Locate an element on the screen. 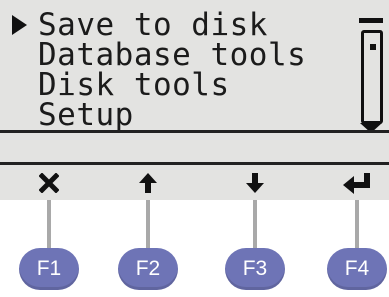 The image size is (389, 297). arrow-up-icon is located at coordinates (148, 183).